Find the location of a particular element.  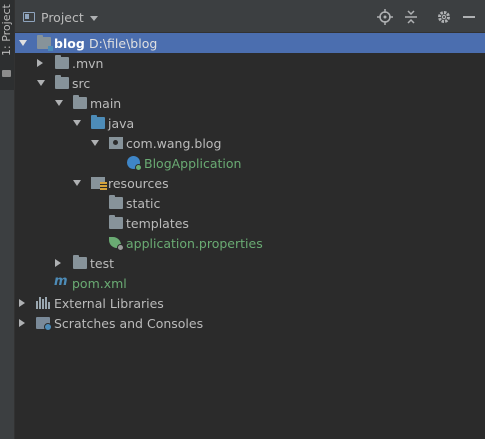

project-toolbar: Project is located at coordinates (250, 16).